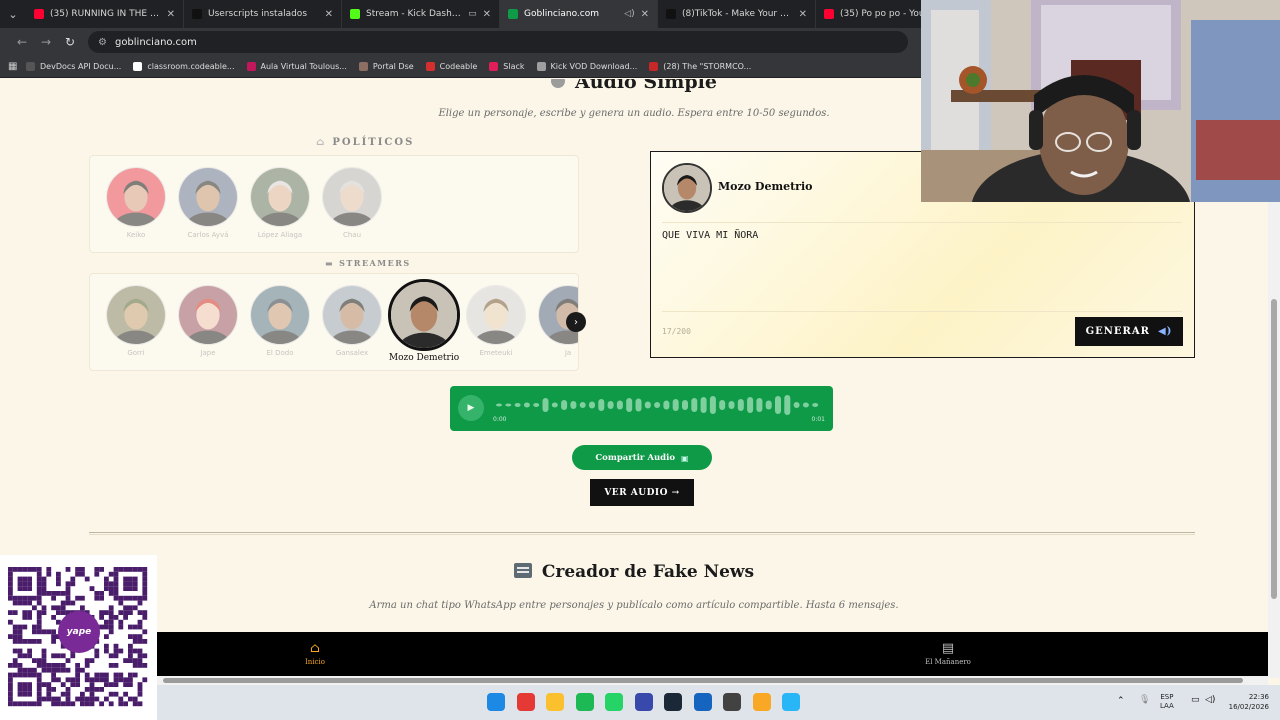 The width and height of the screenshot is (1280, 720). Describe the element at coordinates (208, 353) in the screenshot. I see `avatar-name: Jape` at that location.